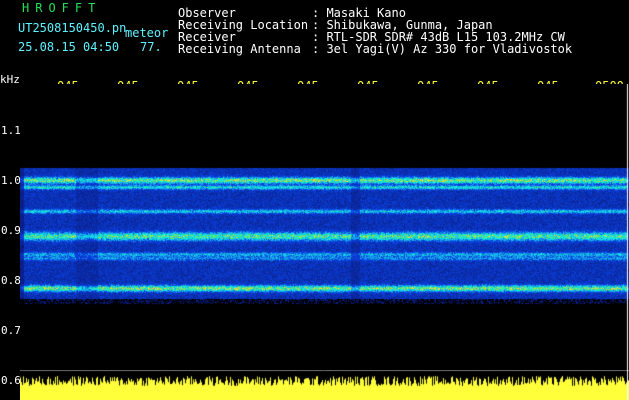 The height and width of the screenshot is (400, 629). I want to click on freq-tick: 0.9, so click(11, 230).